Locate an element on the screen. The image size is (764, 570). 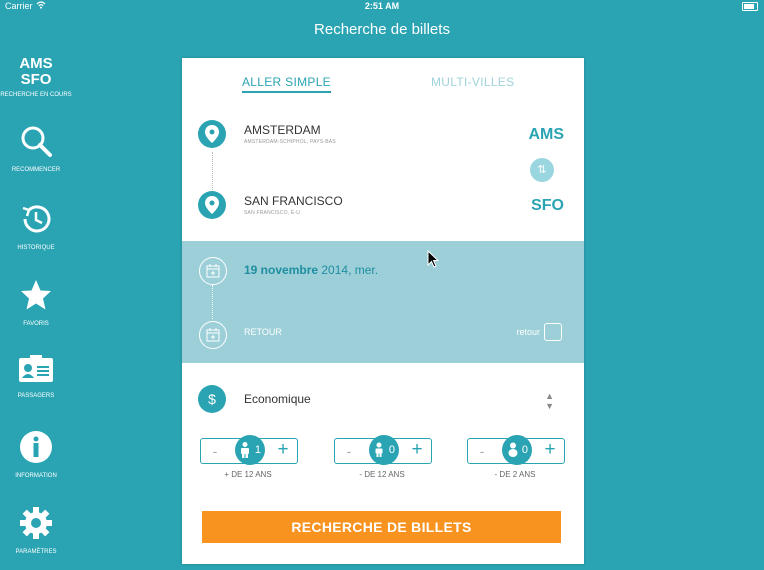
gear-icon is located at coordinates (36, 525).